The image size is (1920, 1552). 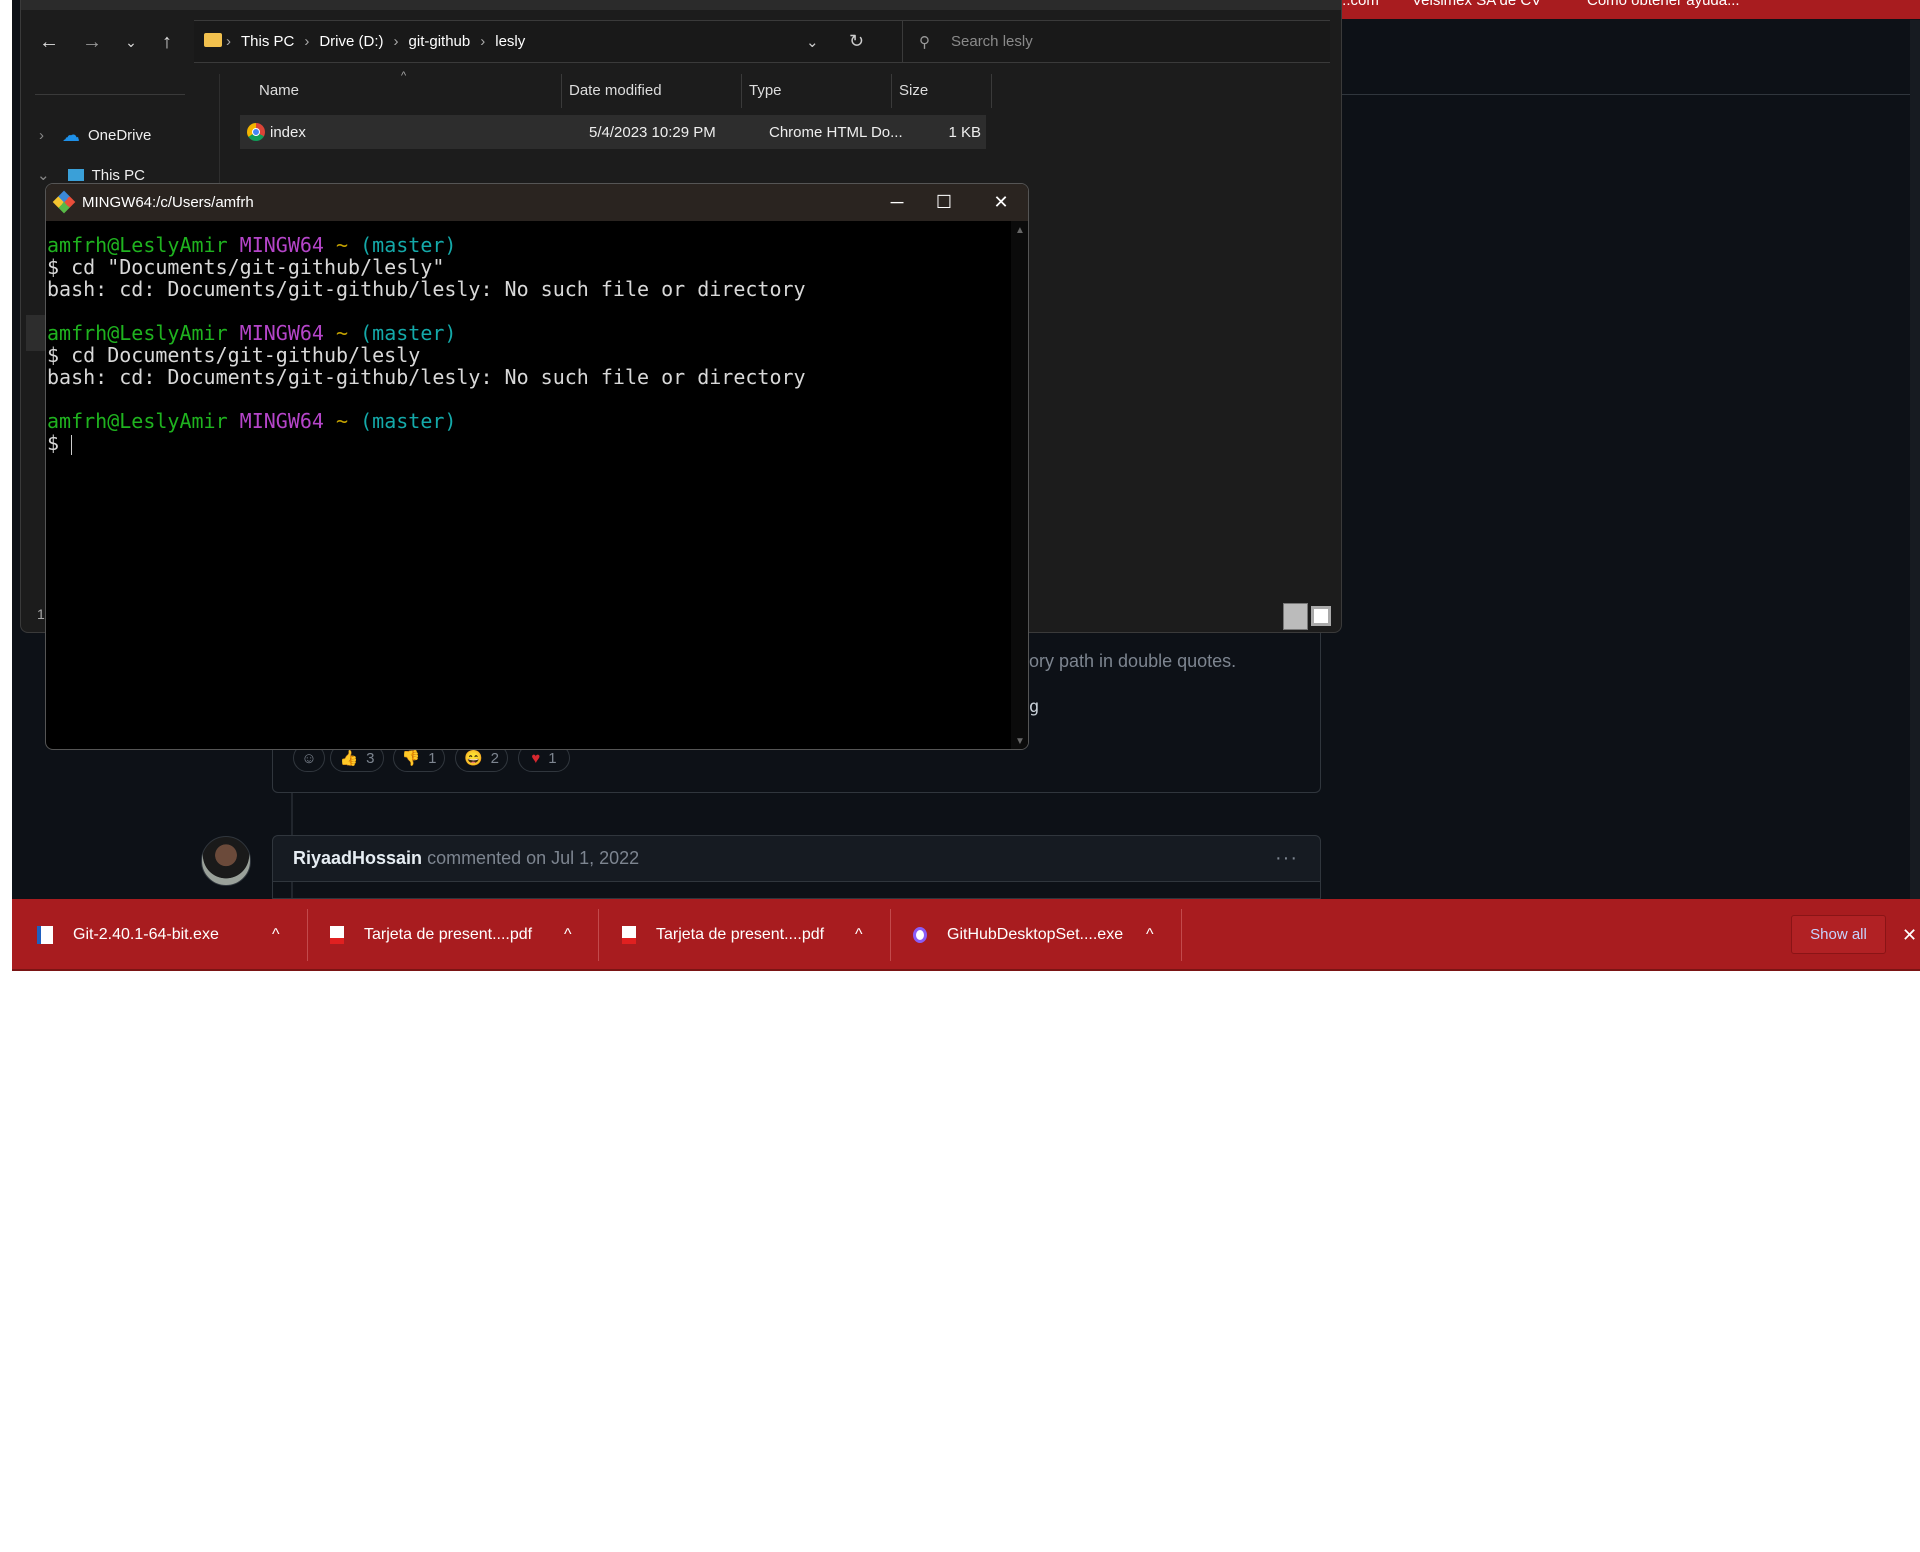 What do you see at coordinates (1019, 485) in the screenshot?
I see `terminal-scrollbar: ▲ ▼` at bounding box center [1019, 485].